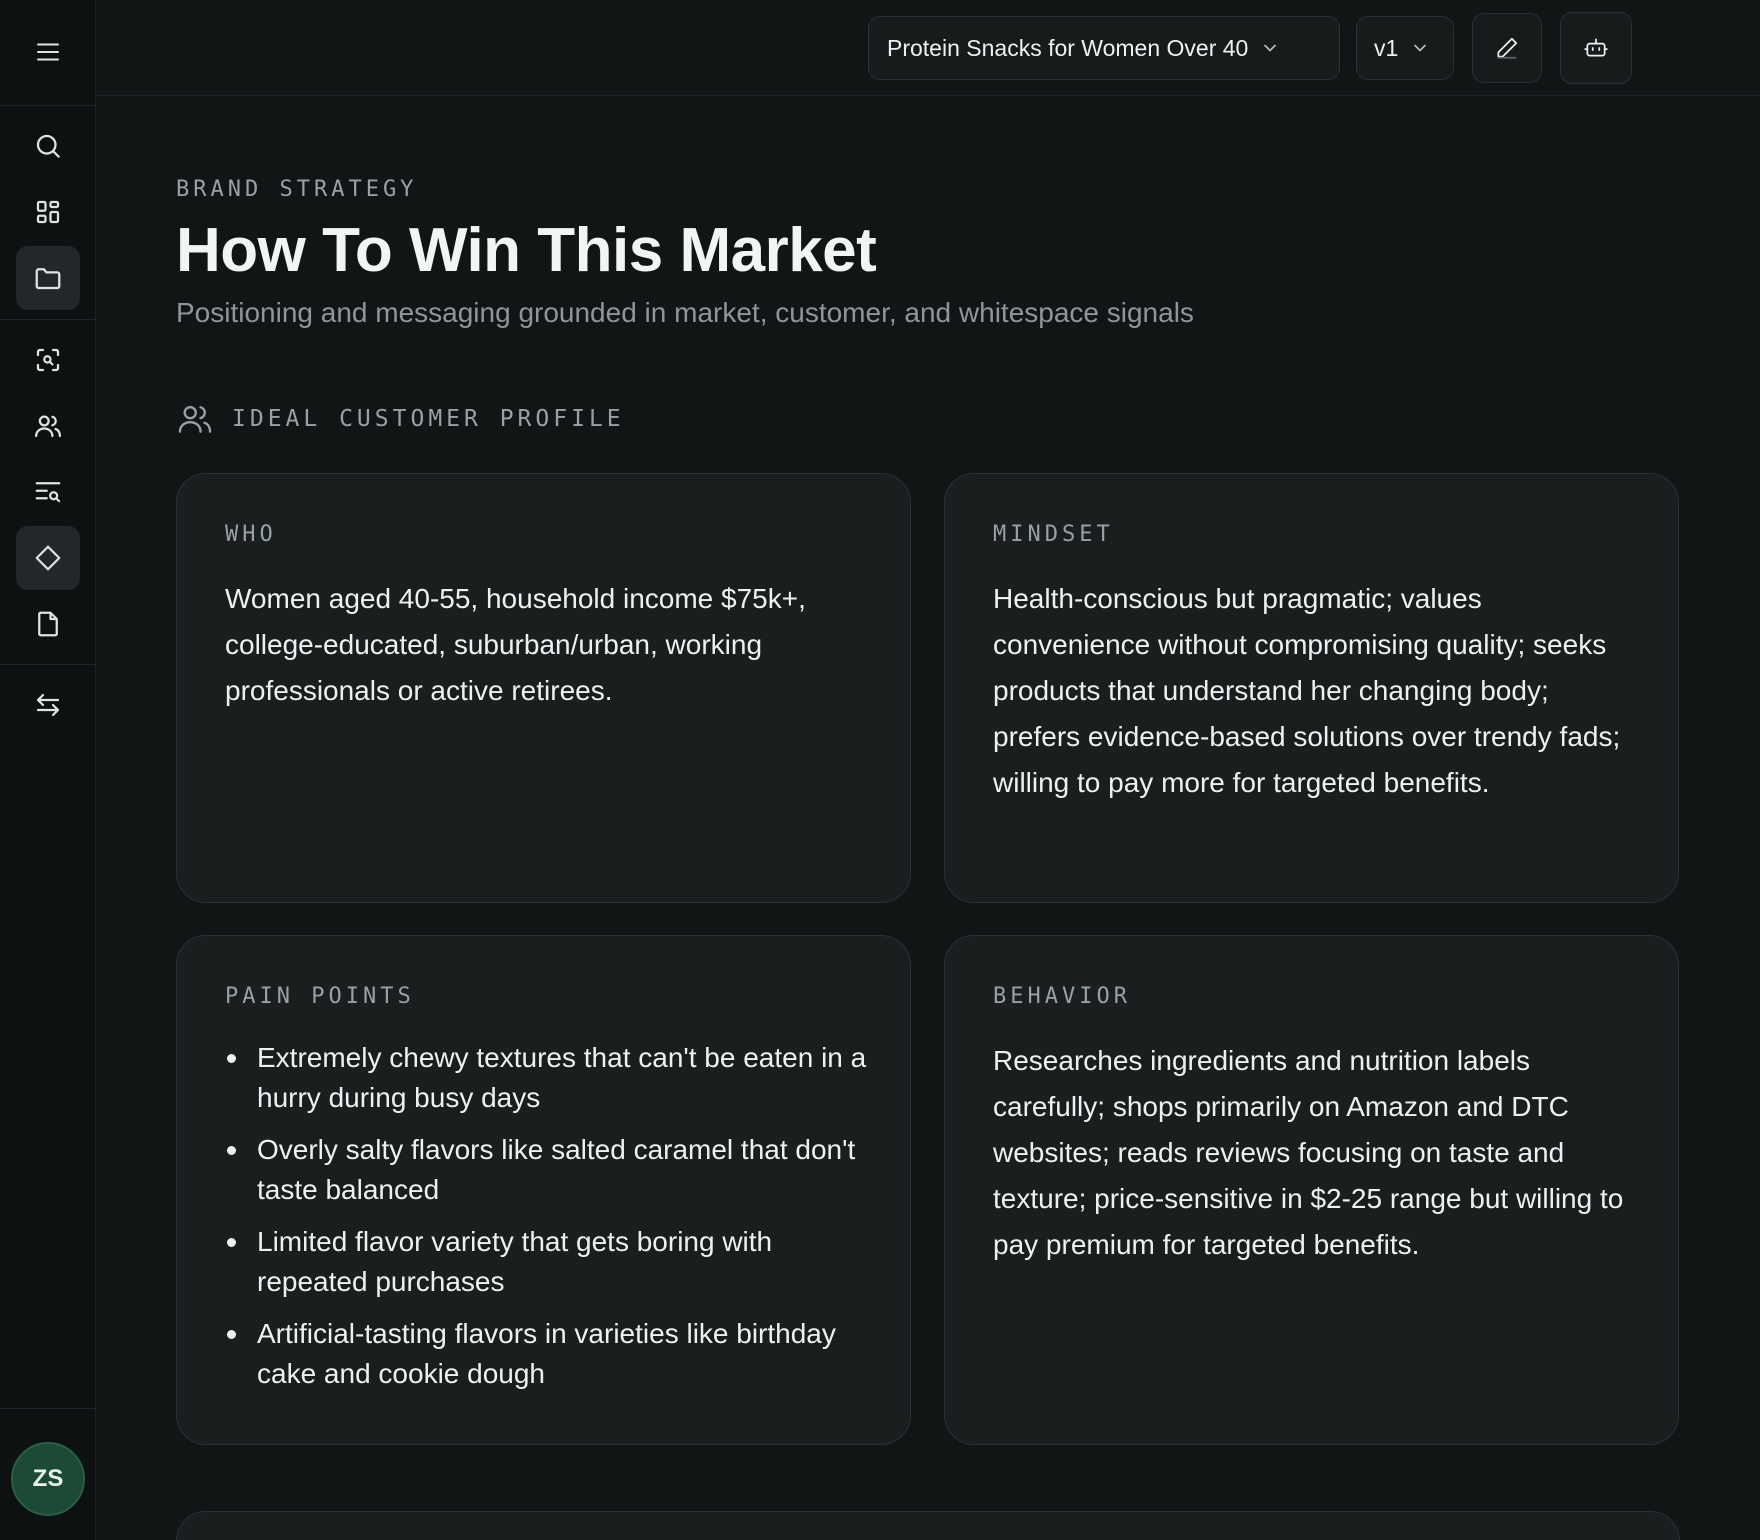 The height and width of the screenshot is (1540, 1760). I want to click on dashboard-icon, so click(48, 212).